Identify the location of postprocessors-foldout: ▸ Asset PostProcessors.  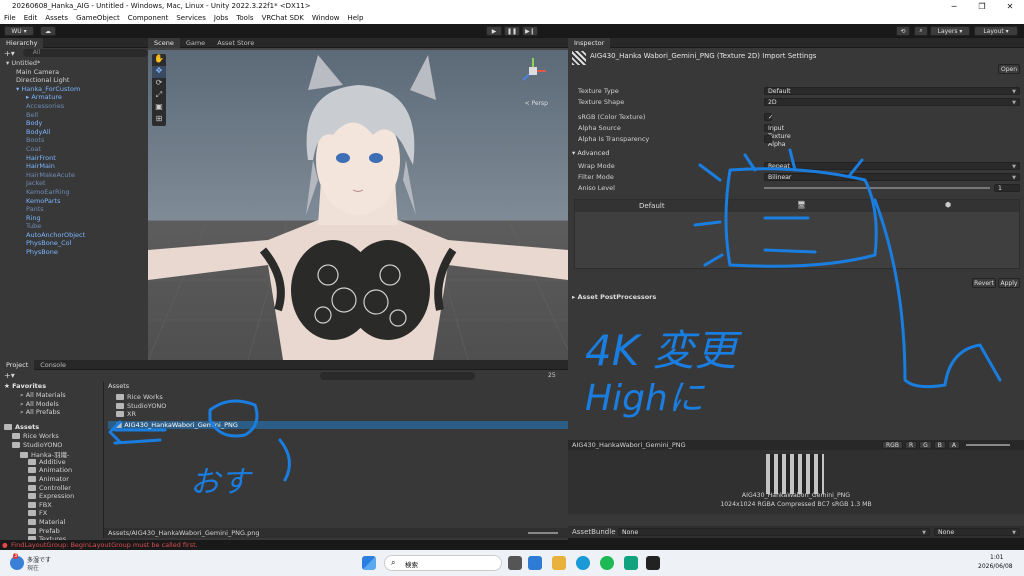
(614, 297).